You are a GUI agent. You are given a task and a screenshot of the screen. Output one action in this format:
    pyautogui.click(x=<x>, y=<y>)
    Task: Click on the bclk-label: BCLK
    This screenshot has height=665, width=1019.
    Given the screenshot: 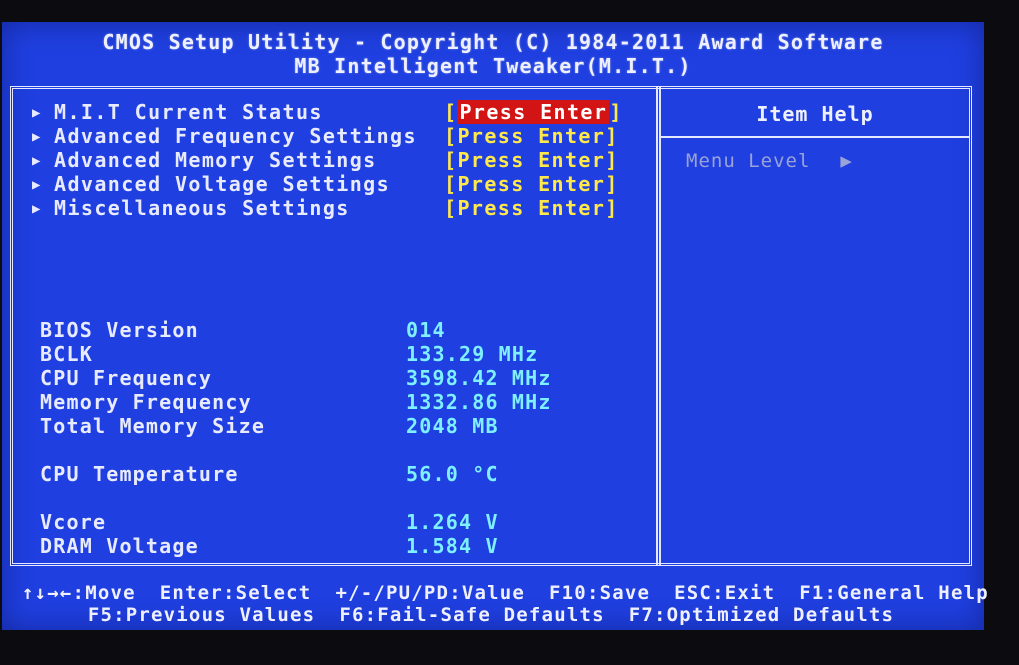 What is the action you would take?
    pyautogui.click(x=66, y=354)
    